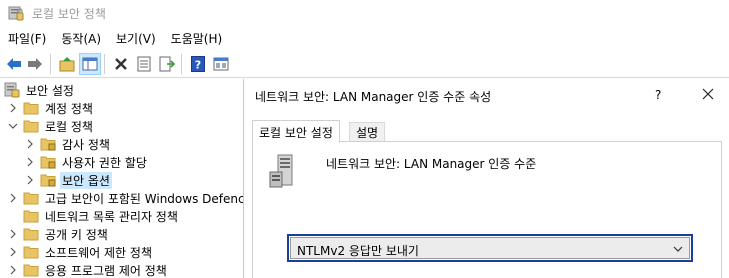 The height and width of the screenshot is (278, 729). Describe the element at coordinates (26, 38) in the screenshot. I see `menu-file: 파일(F)` at that location.